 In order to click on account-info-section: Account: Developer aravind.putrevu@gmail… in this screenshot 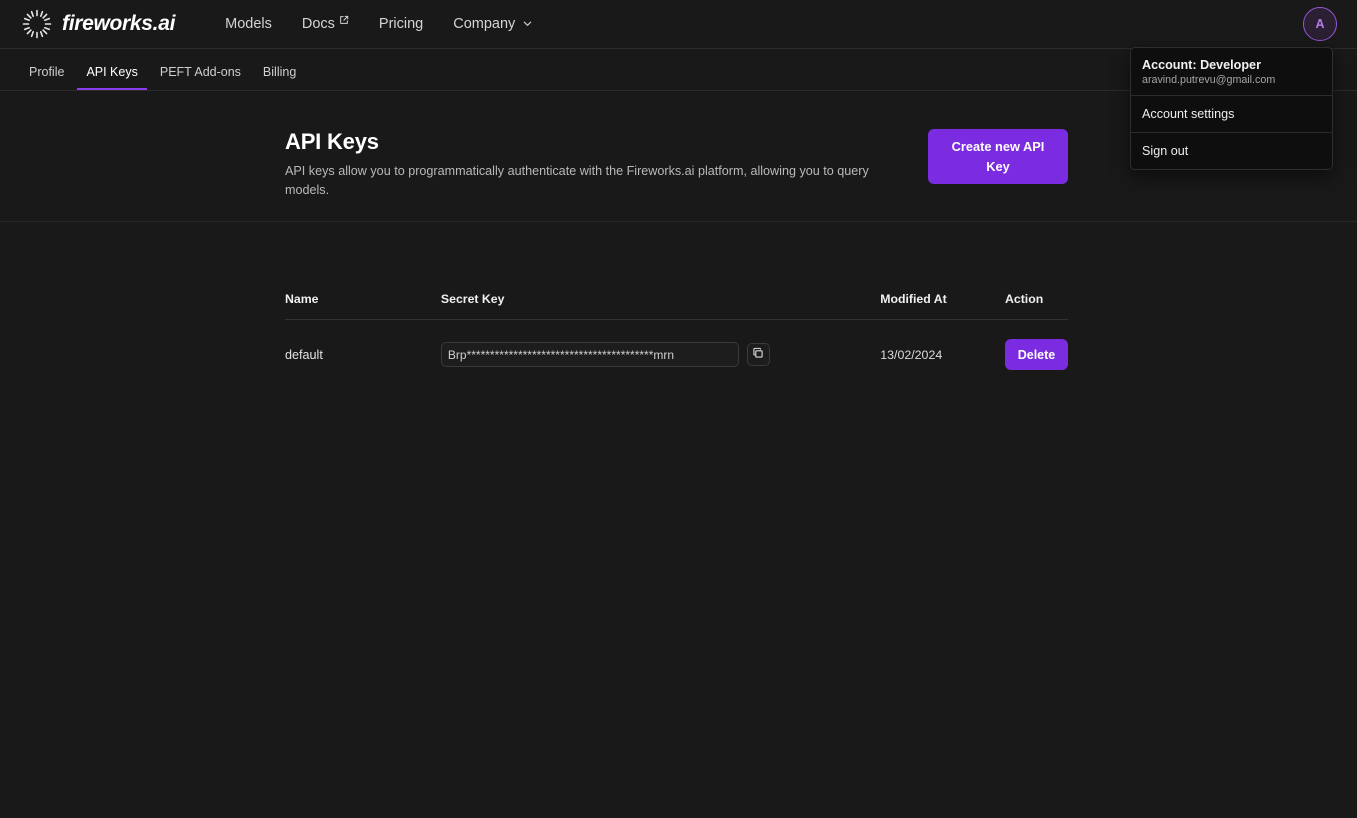, I will do `click(1231, 72)`.